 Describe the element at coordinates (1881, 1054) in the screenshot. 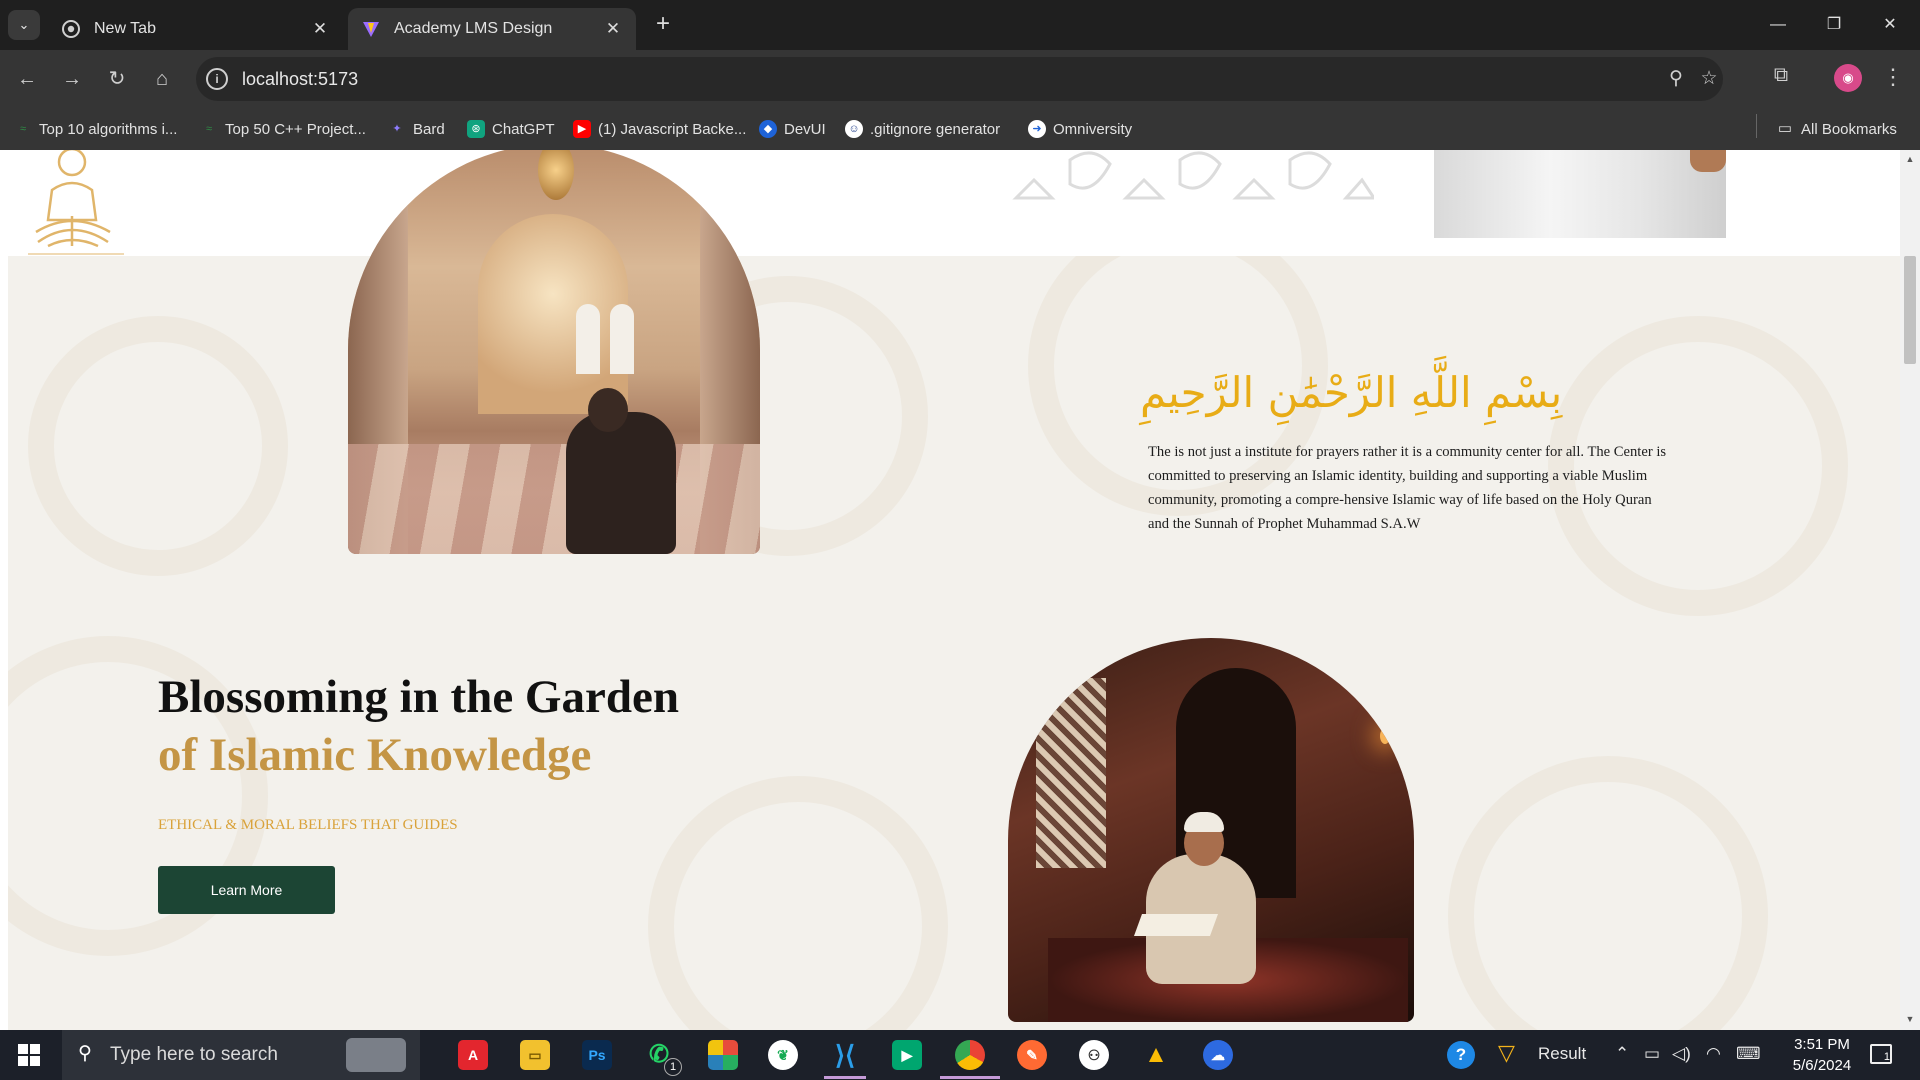

I see `notification-center-icon: 1` at that location.